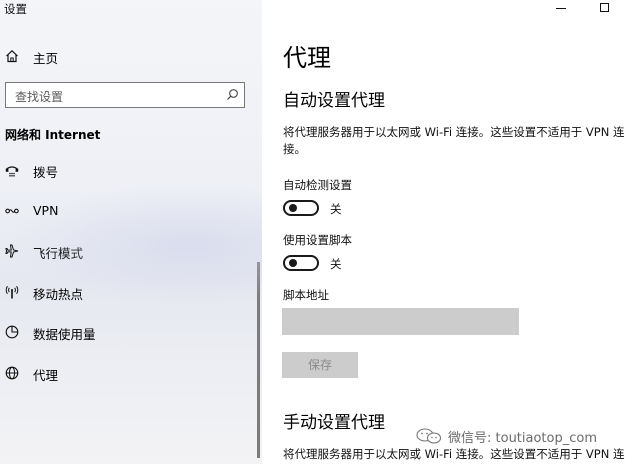 Image resolution: width=640 pixels, height=464 pixels. Describe the element at coordinates (454, 140) in the screenshot. I see `auto-proxy-description: 将代理服务器用于以太网或 Wi-Fi 连接。这些设置不适用于 VPN 连接。` at that location.